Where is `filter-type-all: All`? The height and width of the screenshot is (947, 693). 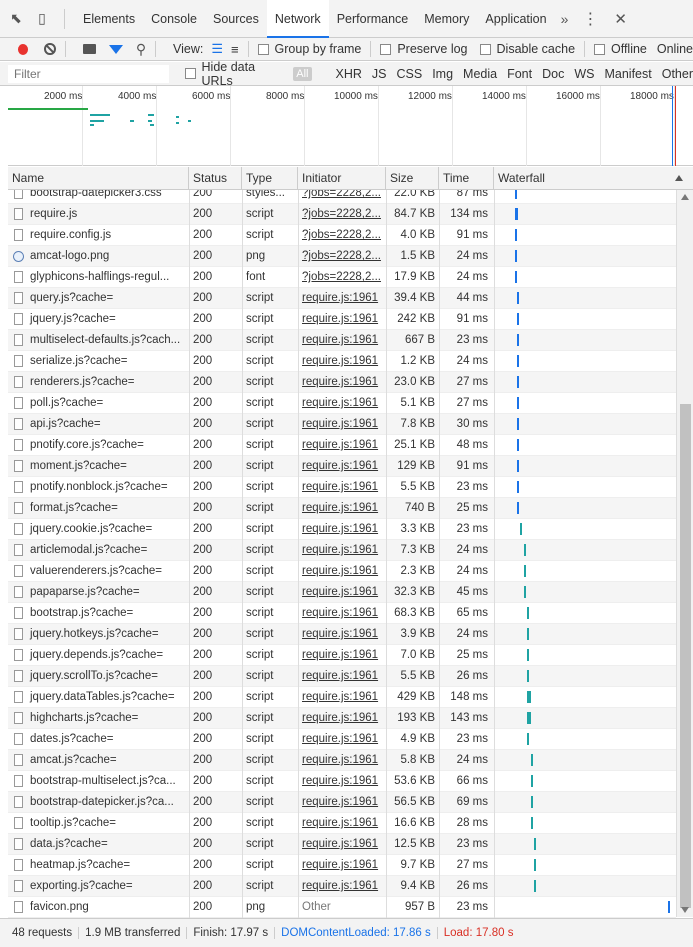
filter-type-all: All is located at coordinates (302, 73).